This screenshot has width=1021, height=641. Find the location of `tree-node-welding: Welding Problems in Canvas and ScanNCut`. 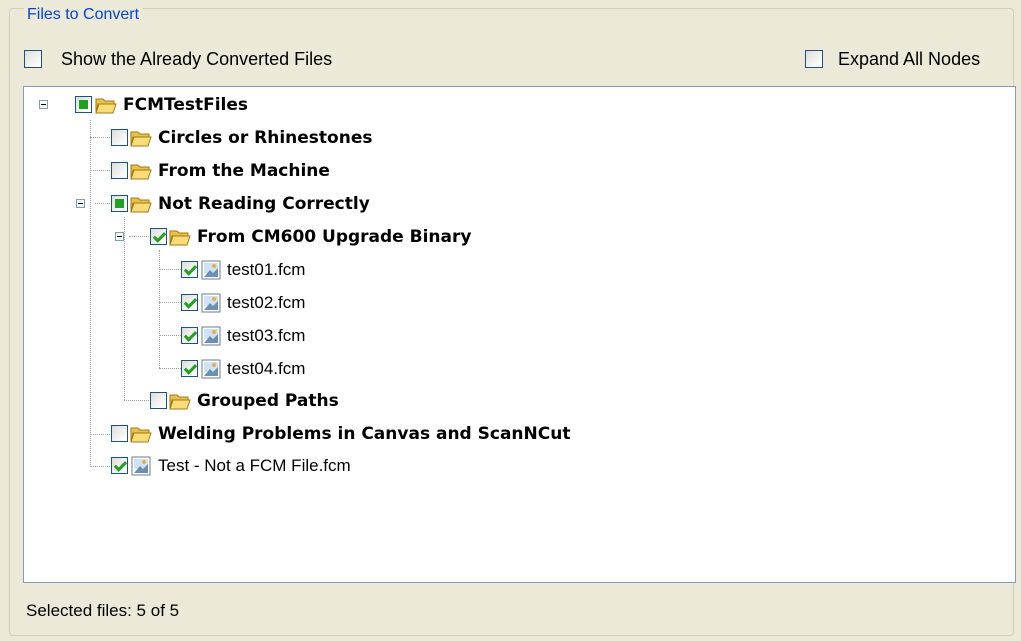

tree-node-welding: Welding Problems in Canvas and ScanNCut is located at coordinates (374, 434).